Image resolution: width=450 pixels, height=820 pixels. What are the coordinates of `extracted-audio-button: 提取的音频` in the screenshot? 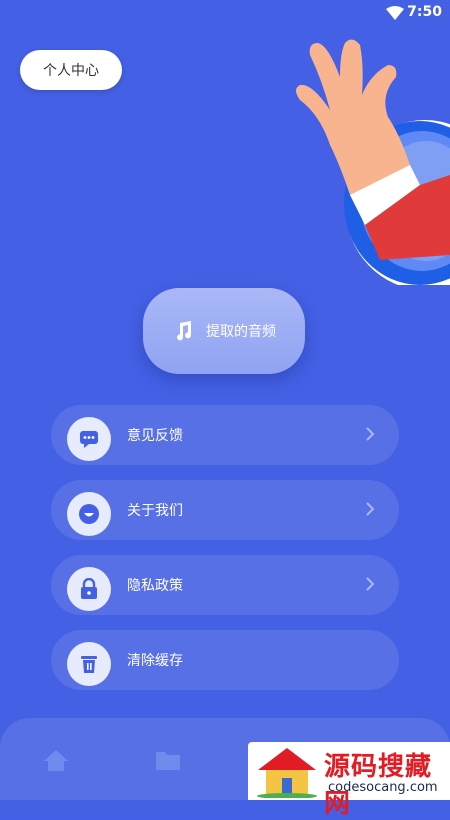 It's located at (224, 331).